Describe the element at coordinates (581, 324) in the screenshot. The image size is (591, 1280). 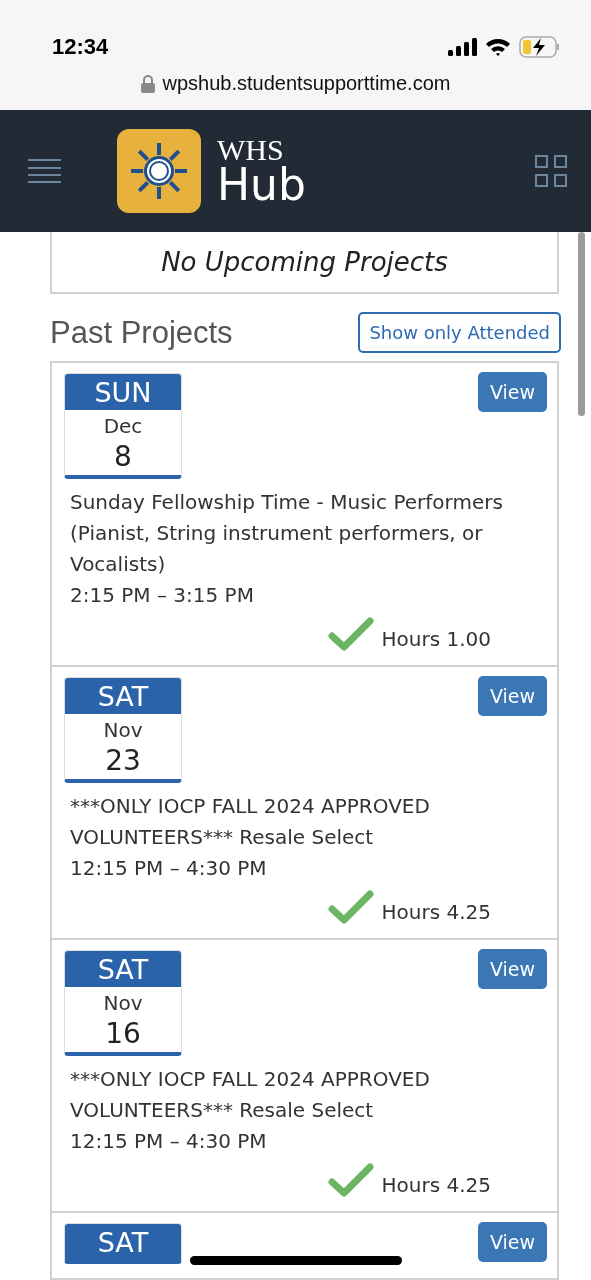
I see `scrollbar` at that location.